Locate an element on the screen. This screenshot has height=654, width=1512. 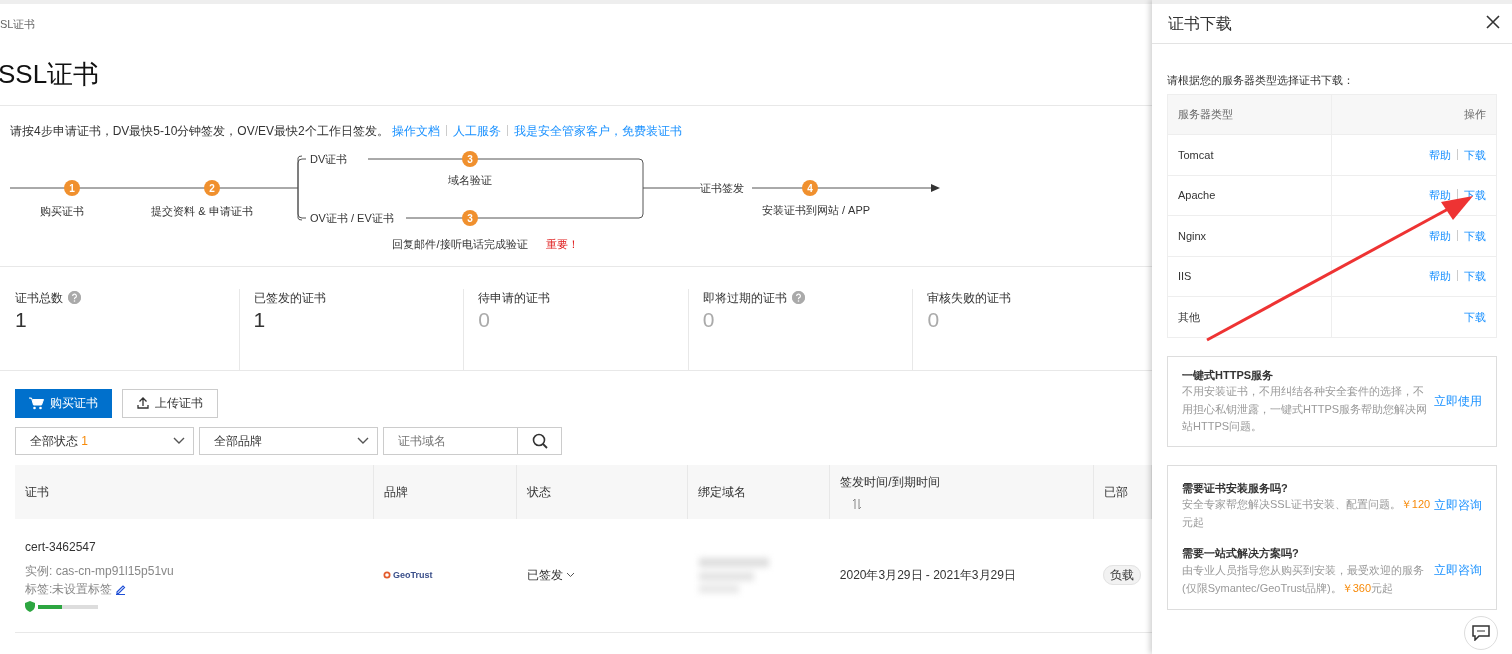
status-dropdown: 已签发 is located at coordinates (550, 575).